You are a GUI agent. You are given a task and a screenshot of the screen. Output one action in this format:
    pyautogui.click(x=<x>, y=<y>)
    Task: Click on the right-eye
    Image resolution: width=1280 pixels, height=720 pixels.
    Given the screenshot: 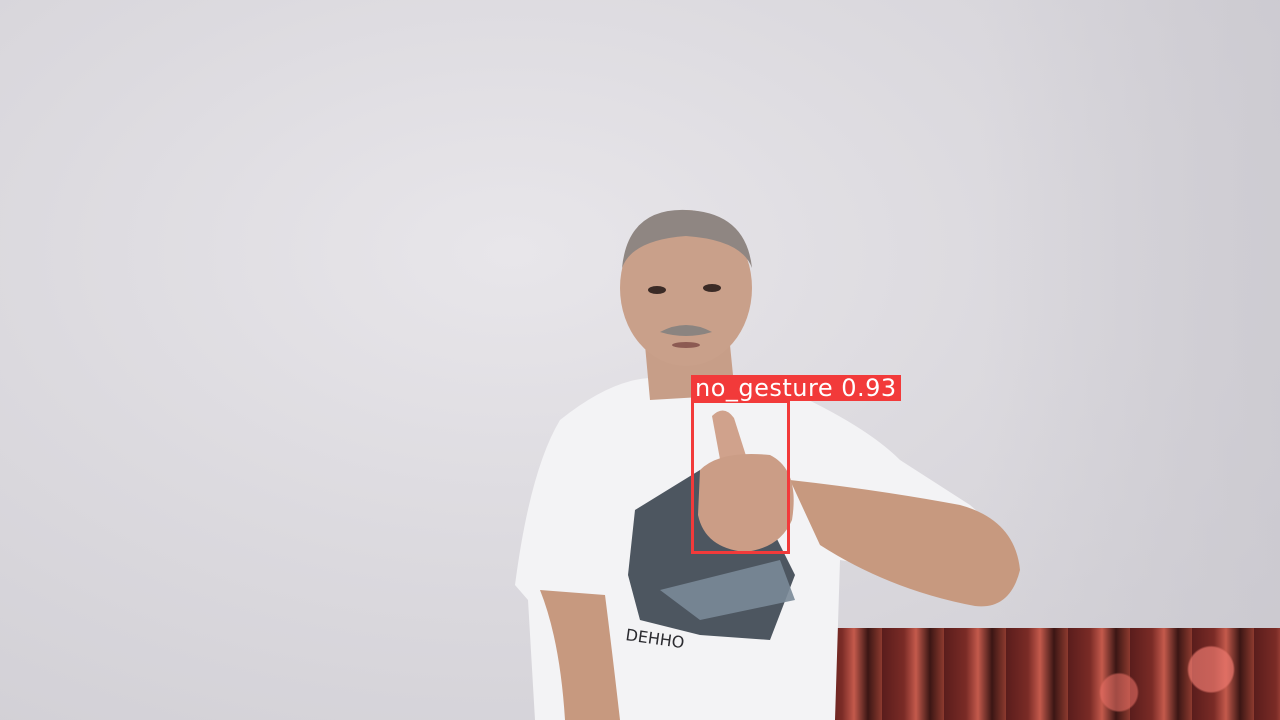 What is the action you would take?
    pyautogui.click(x=712, y=288)
    